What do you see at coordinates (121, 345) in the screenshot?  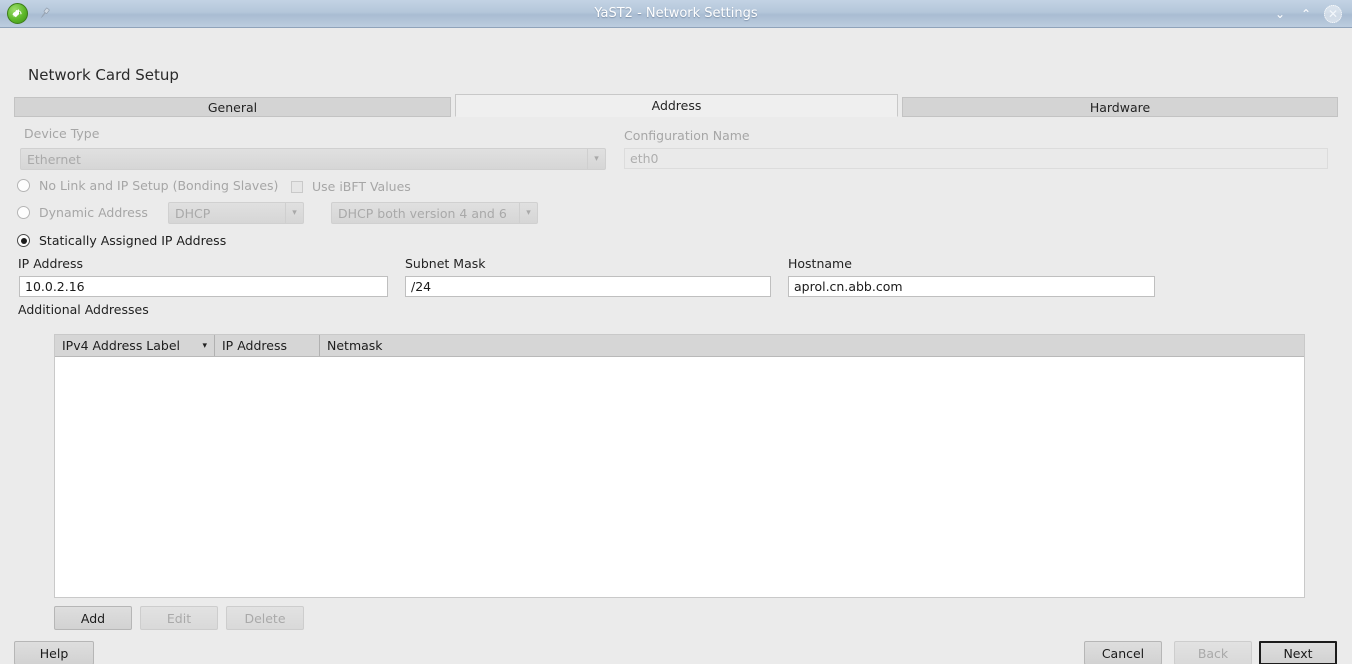 I see `table-column-ipv4-address-label-text: IPv4 Address Label` at bounding box center [121, 345].